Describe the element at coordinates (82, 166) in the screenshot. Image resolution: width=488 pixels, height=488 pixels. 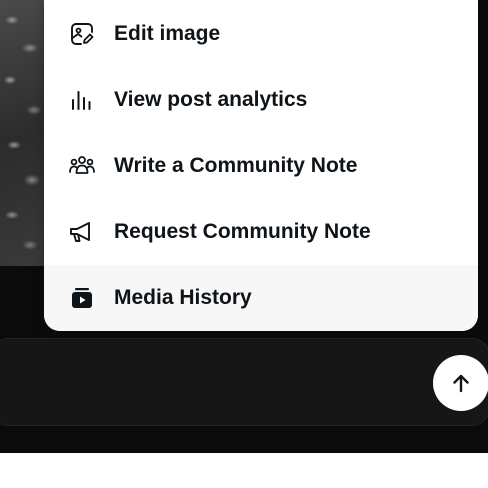
I see `community-icon` at that location.